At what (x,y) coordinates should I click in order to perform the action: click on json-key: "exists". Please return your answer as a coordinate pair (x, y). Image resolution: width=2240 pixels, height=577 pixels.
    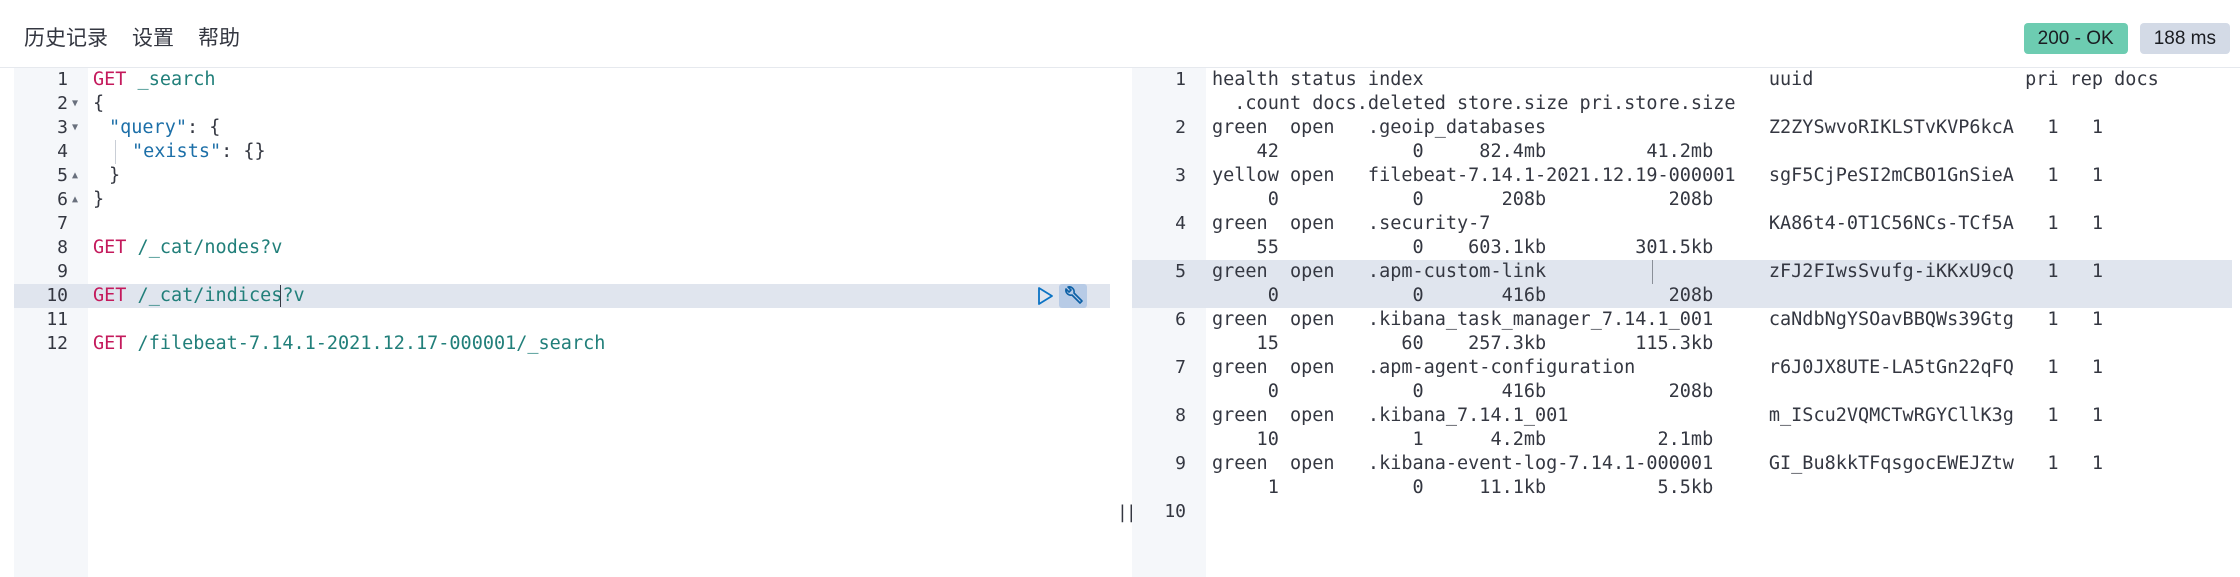
    Looking at the image, I should click on (177, 151).